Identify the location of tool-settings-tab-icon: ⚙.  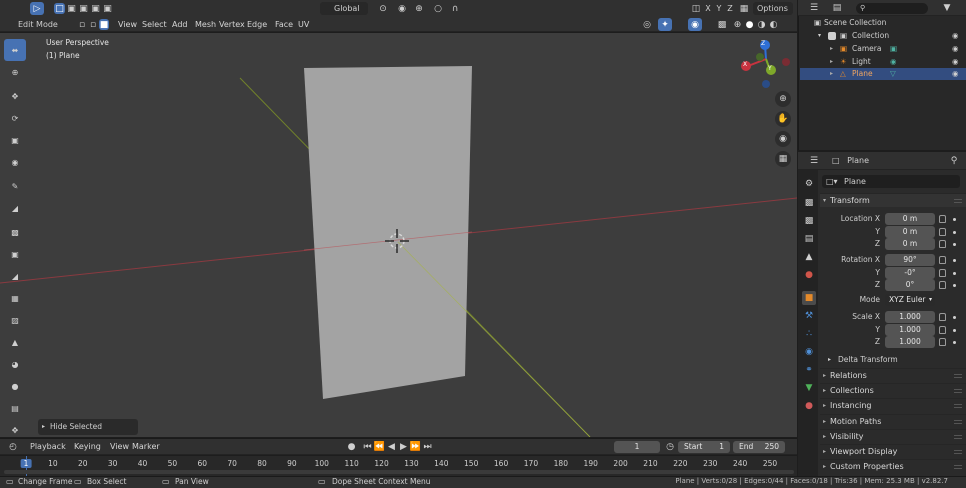
(809, 184).